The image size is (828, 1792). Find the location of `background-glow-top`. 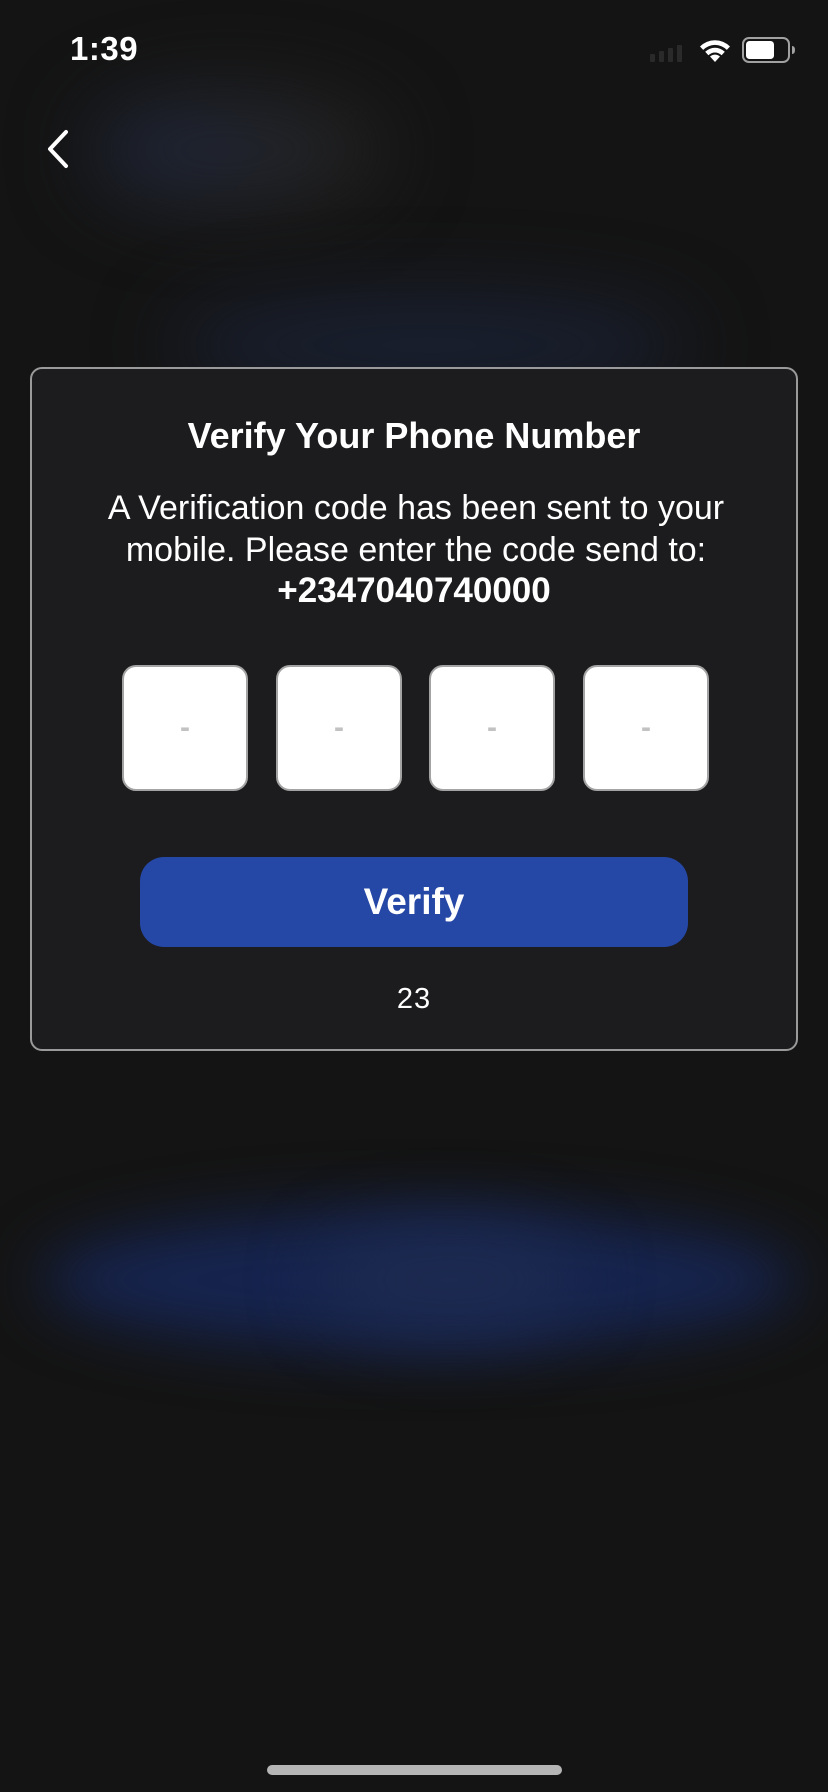

background-glow-top is located at coordinates (240, 150).